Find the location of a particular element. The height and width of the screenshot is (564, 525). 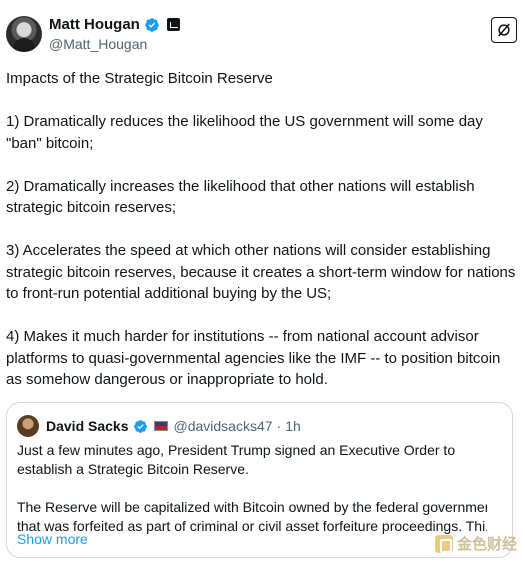

post-header: Matt Hougan @Matt_Hougan is located at coordinates (262, 36).